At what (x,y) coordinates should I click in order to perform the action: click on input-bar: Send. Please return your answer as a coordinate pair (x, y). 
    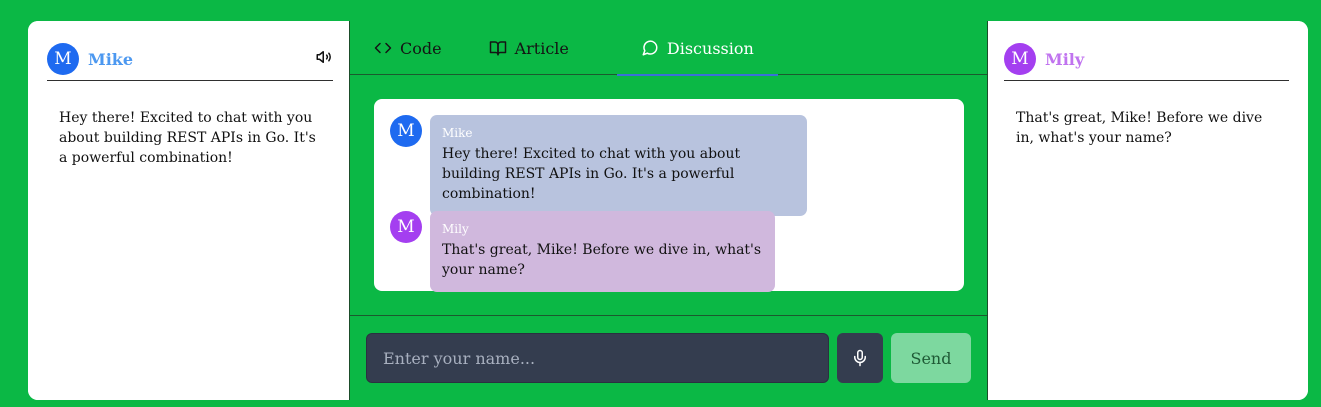
    Looking at the image, I should click on (668, 357).